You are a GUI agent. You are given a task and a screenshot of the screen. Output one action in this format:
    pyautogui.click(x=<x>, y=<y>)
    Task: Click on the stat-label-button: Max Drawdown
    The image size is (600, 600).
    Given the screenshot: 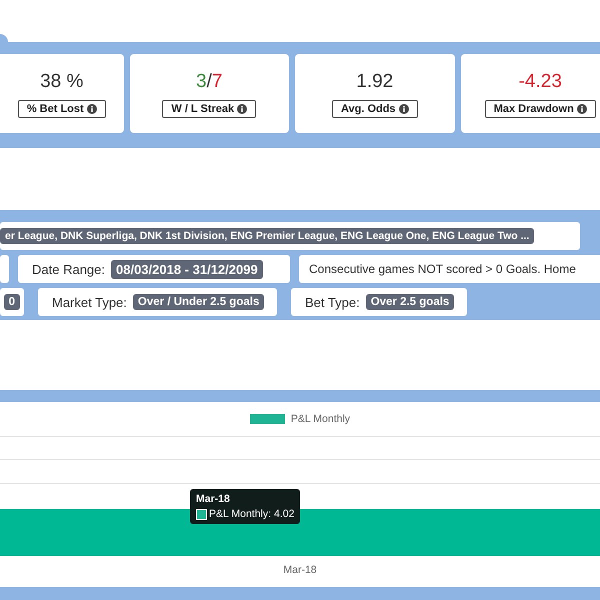 What is the action you would take?
    pyautogui.click(x=540, y=109)
    